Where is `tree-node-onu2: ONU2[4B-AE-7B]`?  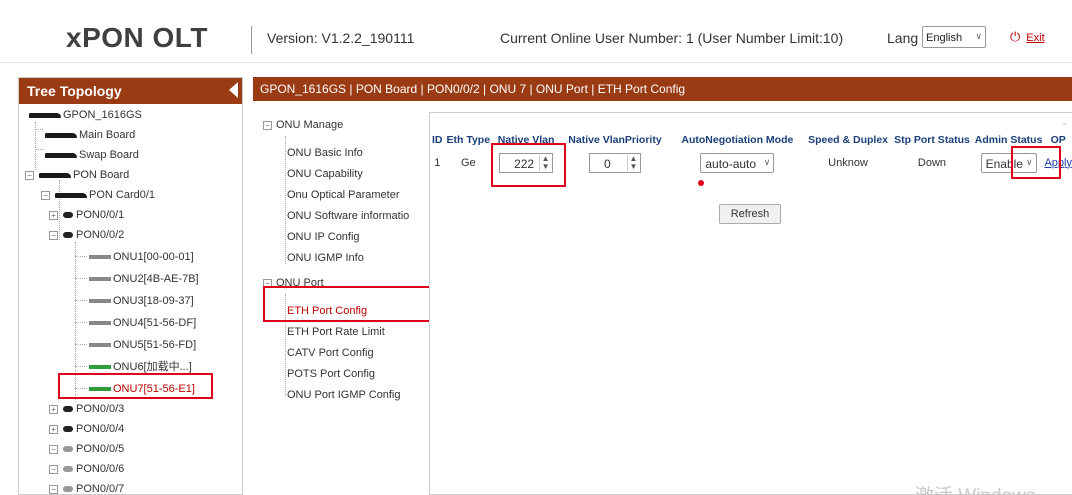 tree-node-onu2: ONU2[4B-AE-7B] is located at coordinates (144, 279).